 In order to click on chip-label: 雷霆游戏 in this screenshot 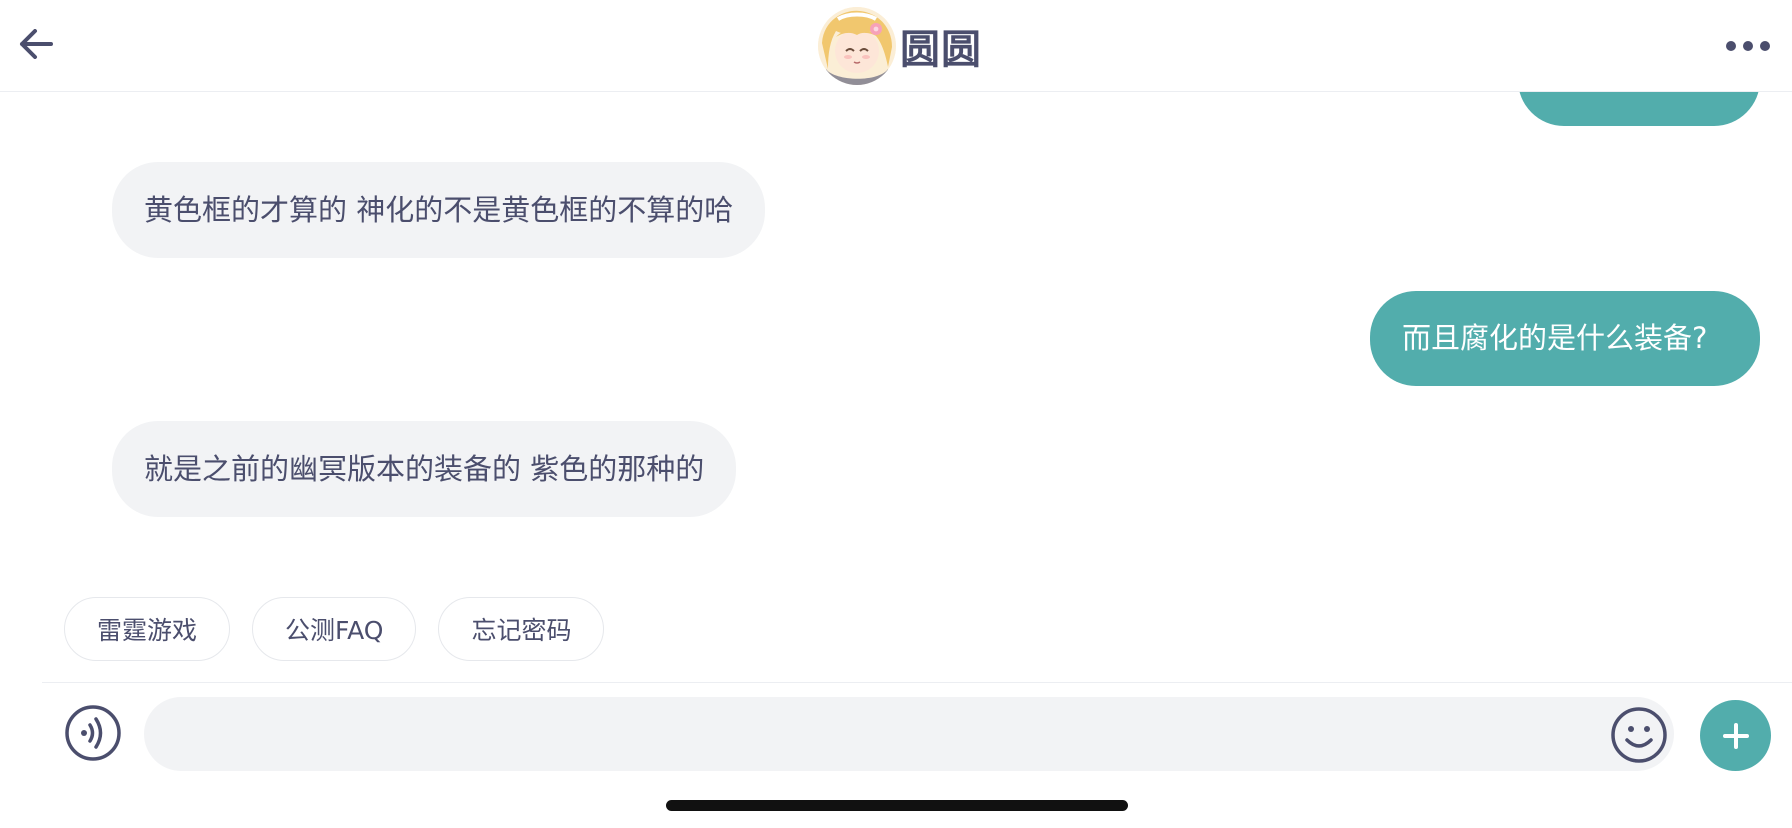, I will do `click(147, 630)`.